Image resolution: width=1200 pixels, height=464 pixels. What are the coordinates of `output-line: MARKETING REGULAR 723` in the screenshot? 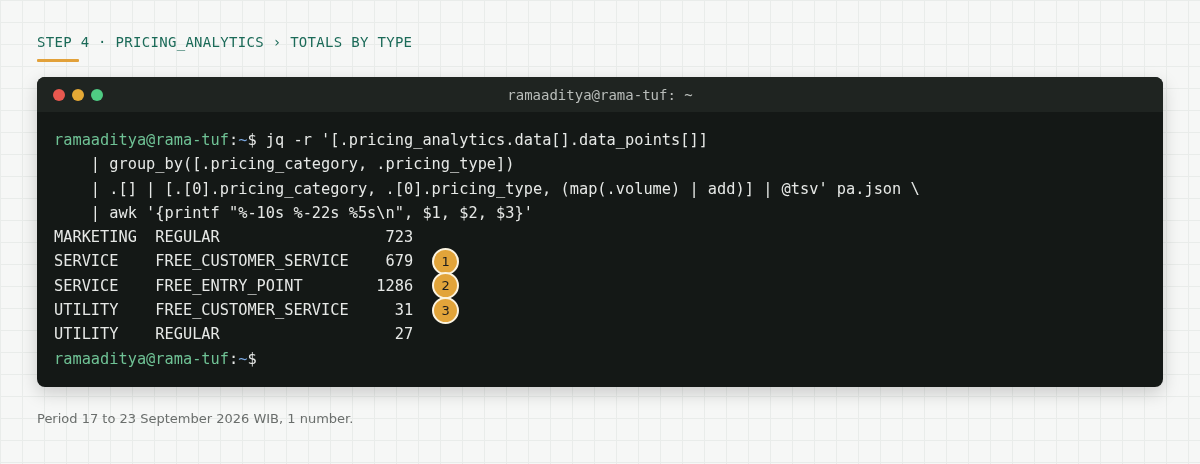 It's located at (234, 238).